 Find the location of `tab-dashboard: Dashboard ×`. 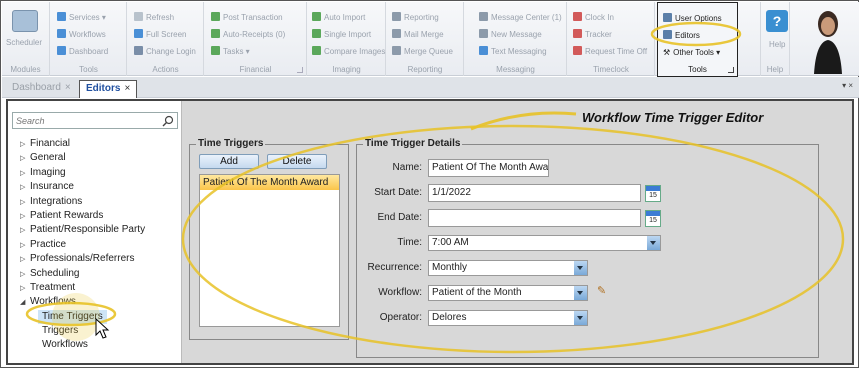

tab-dashboard: Dashboard × is located at coordinates (41, 89).